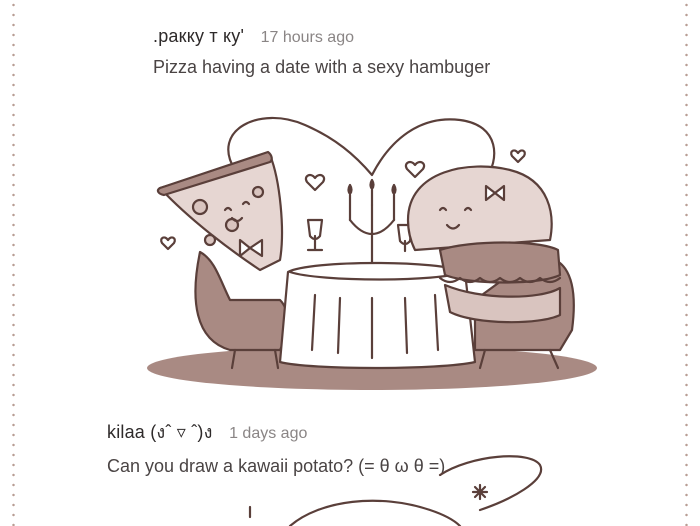 This screenshot has height=526, width=700. Describe the element at coordinates (480, 492) in the screenshot. I see `sparkle-icon` at that location.